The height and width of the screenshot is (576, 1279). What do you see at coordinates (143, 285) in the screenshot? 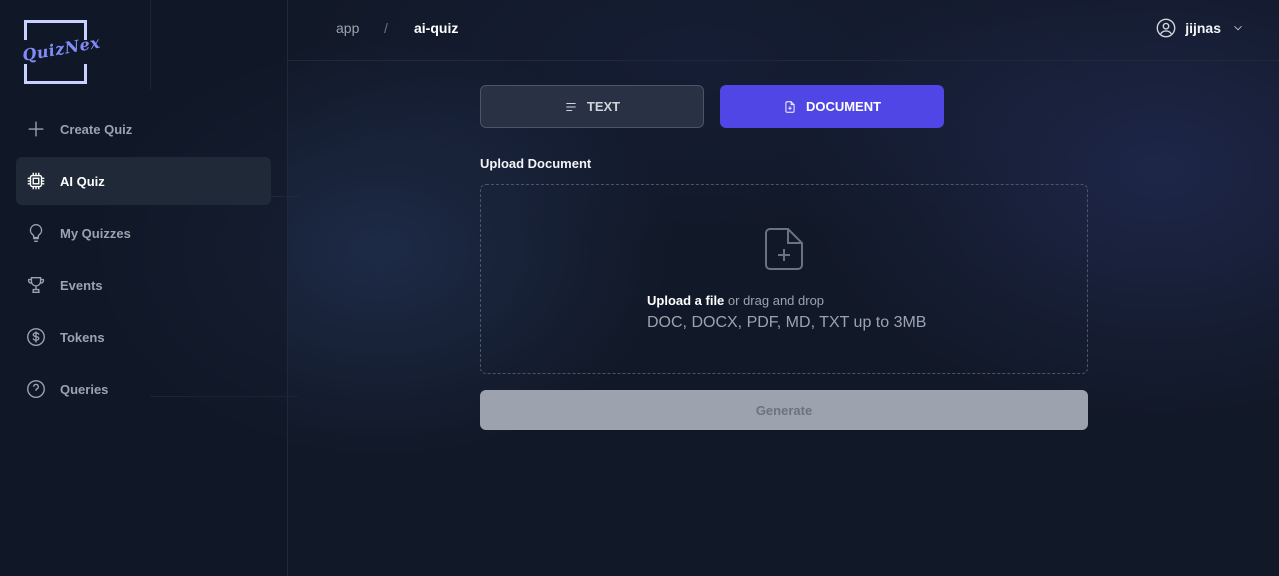
I see `sidebar-item-events: Events` at bounding box center [143, 285].